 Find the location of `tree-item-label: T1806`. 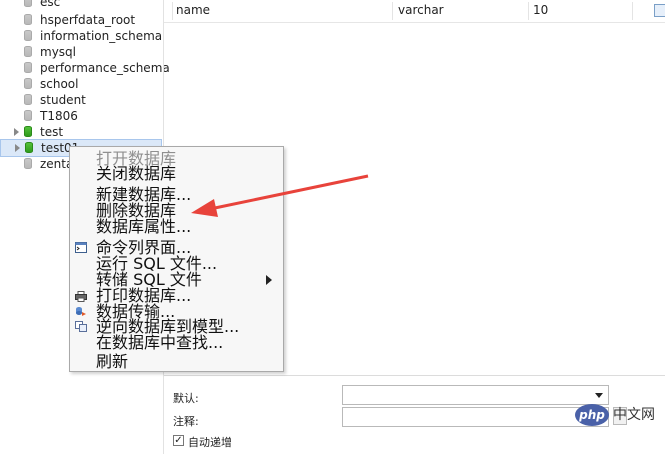

tree-item-label: T1806 is located at coordinates (59, 116).